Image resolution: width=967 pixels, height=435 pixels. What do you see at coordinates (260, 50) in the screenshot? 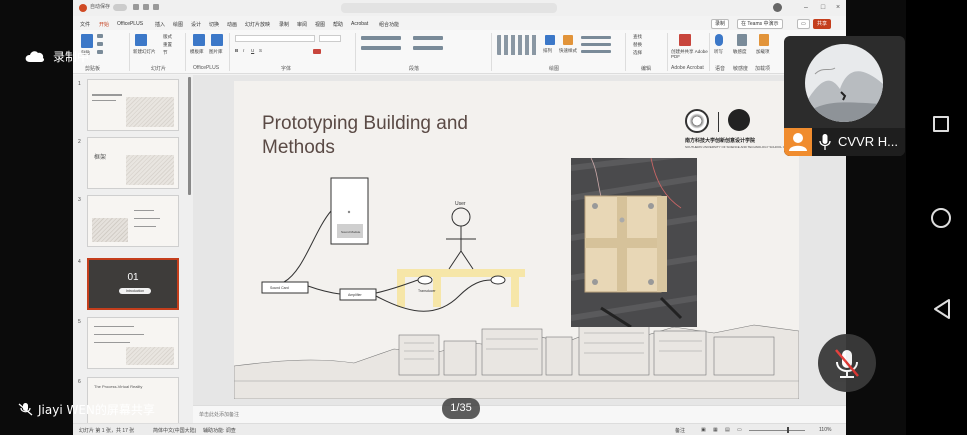
I see `strikethrough-icon: S` at bounding box center [260, 50].